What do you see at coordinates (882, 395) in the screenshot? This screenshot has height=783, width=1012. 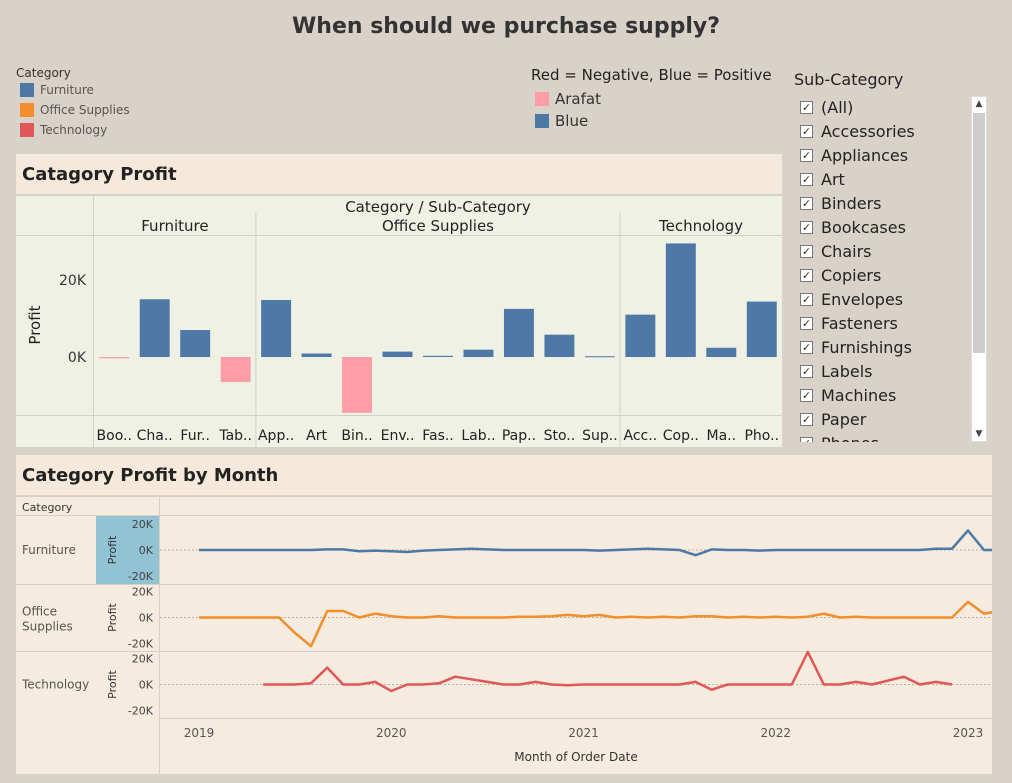 I see `filter-item-machines: ✓ Machines` at bounding box center [882, 395].